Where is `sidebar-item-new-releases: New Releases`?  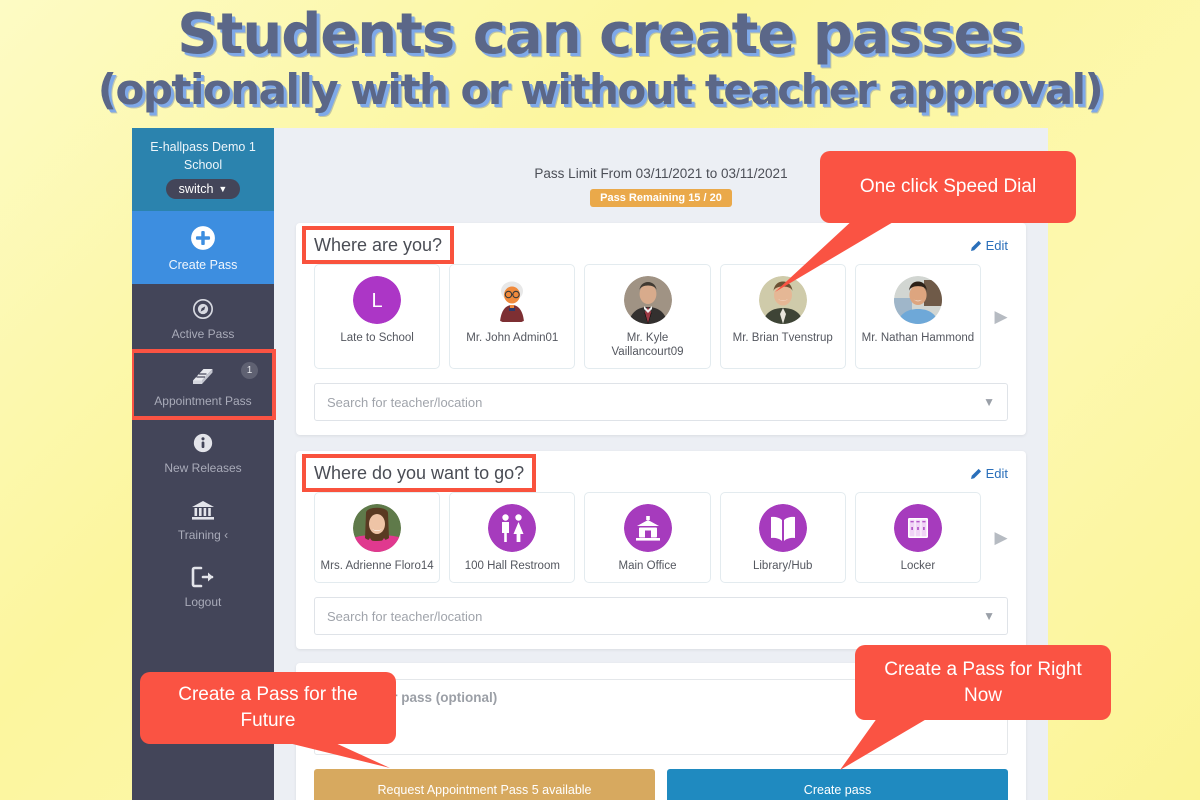 sidebar-item-new-releases: New Releases is located at coordinates (203, 451).